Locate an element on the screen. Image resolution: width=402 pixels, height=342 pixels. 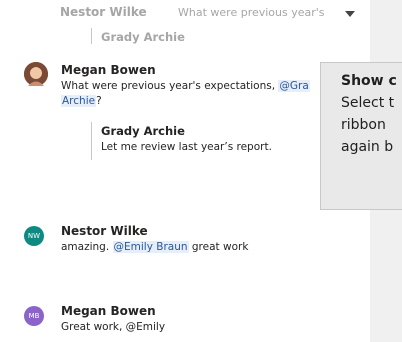
tooltip-line: again b is located at coordinates (367, 147).